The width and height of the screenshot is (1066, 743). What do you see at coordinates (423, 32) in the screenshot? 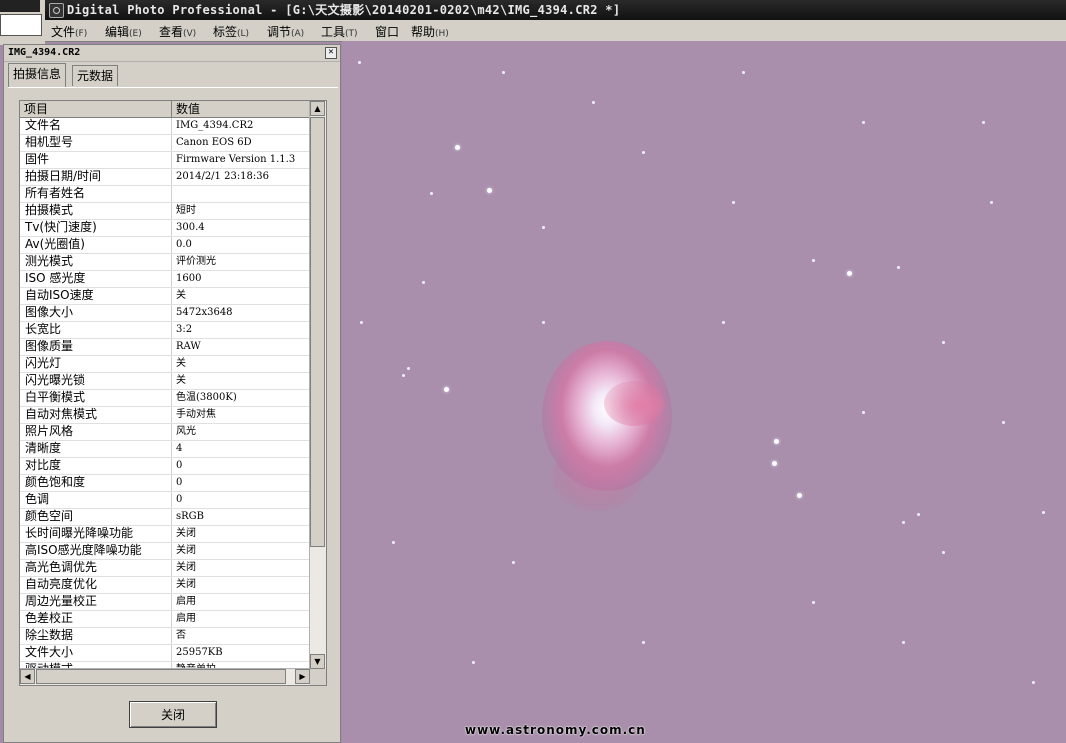
I see `menu-item-label: 帮助` at bounding box center [423, 32].